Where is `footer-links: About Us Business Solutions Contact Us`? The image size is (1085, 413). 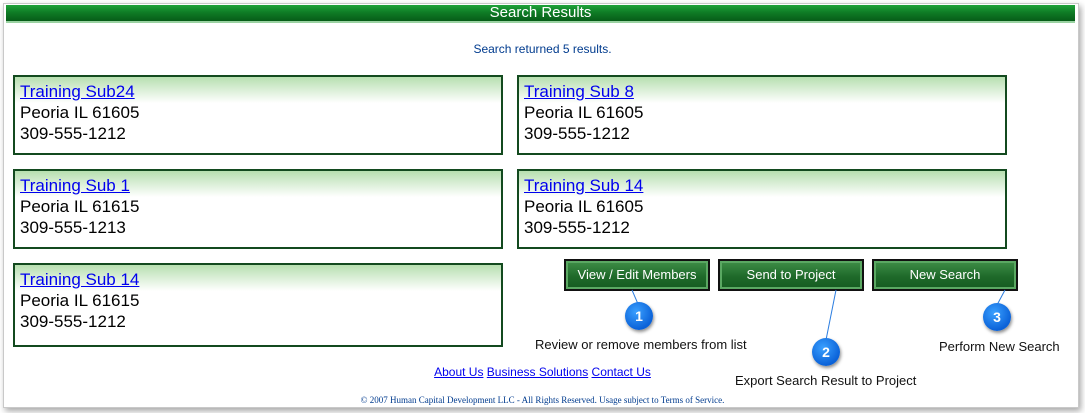
footer-links: About Us Business Solutions Contact Us is located at coordinates (542, 372).